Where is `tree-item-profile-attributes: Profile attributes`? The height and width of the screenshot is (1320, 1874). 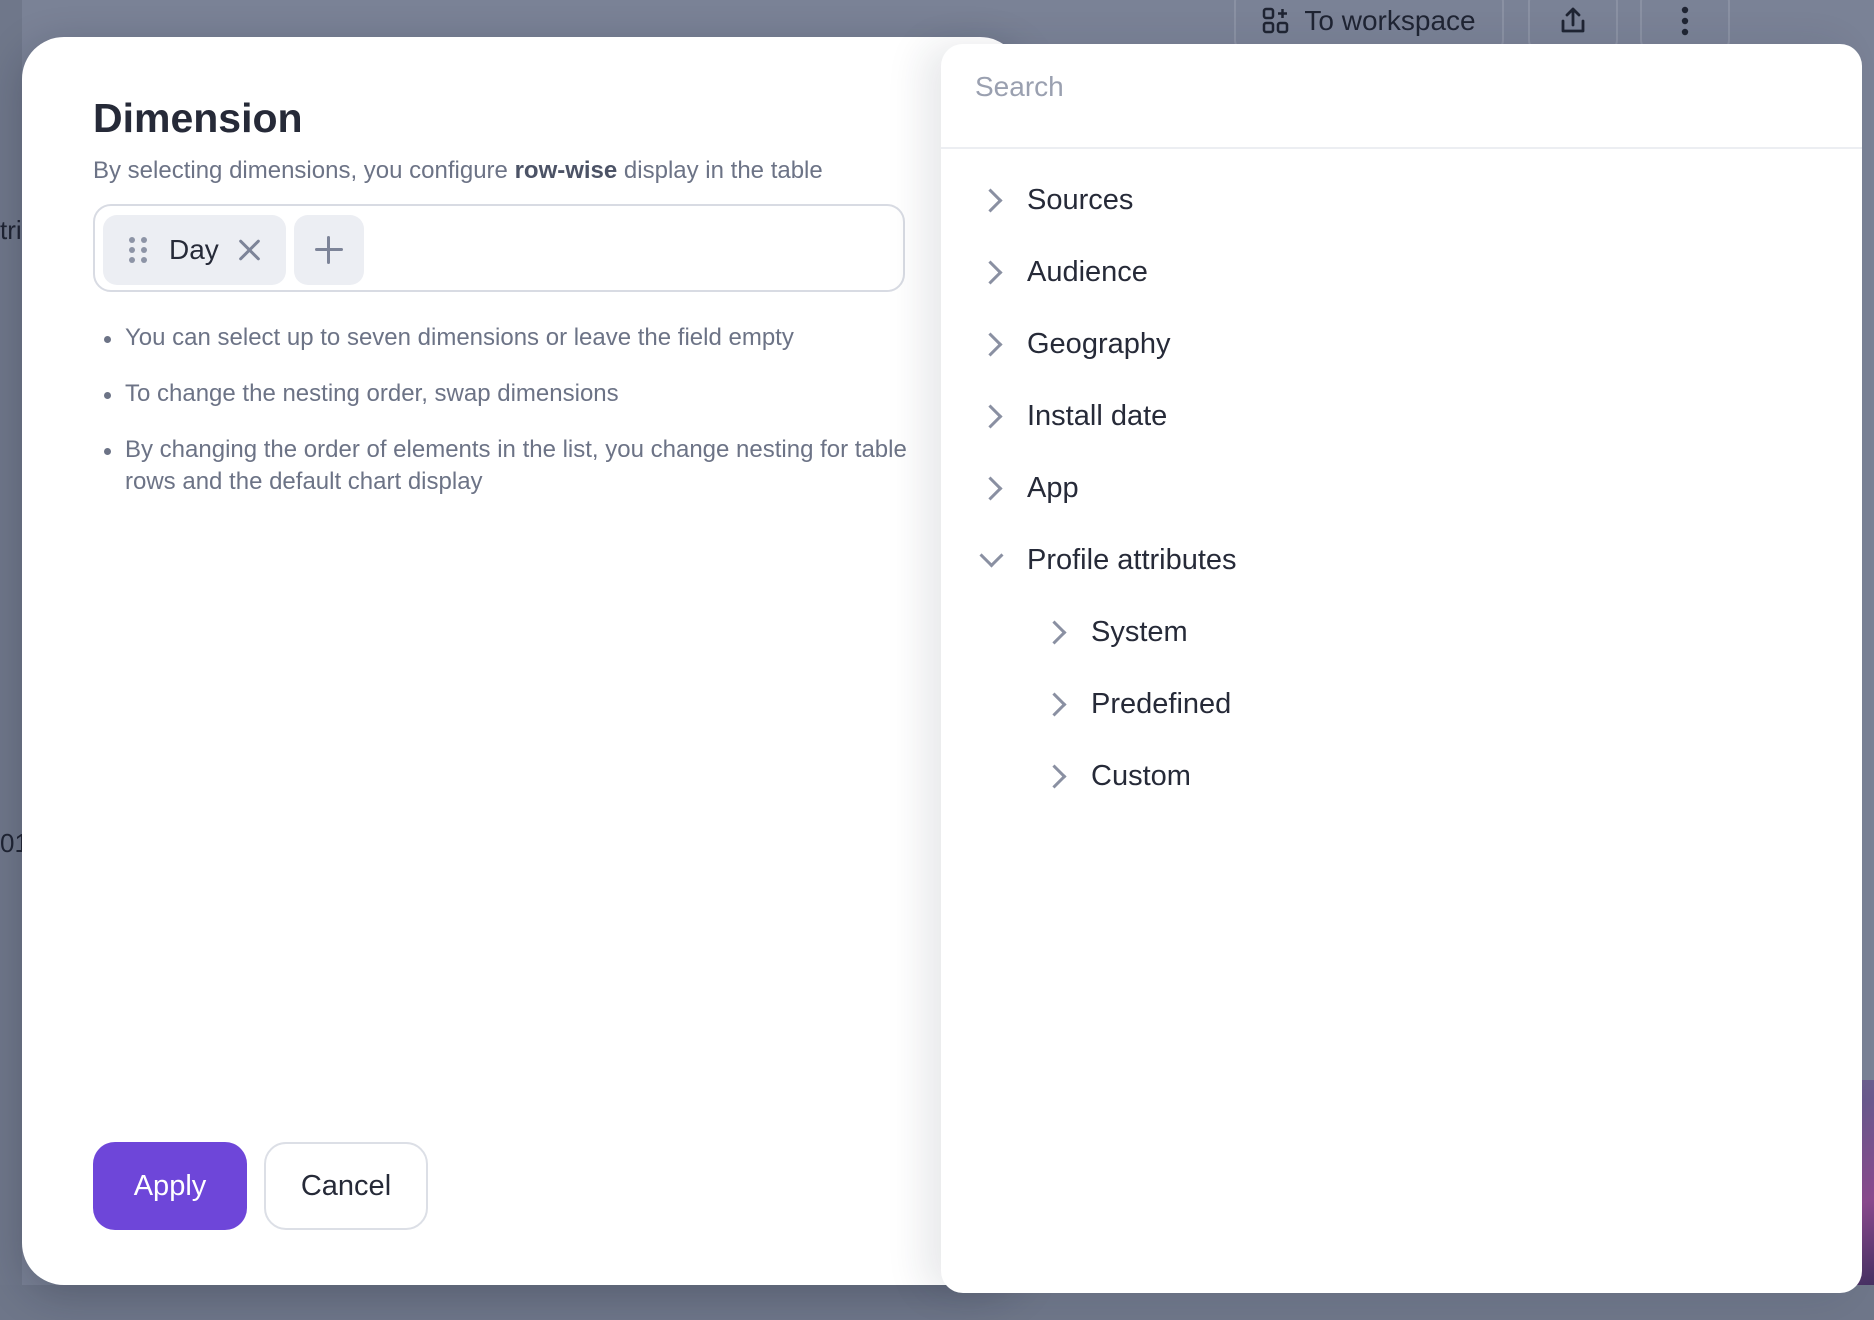 tree-item-profile-attributes: Profile attributes is located at coordinates (1401, 560).